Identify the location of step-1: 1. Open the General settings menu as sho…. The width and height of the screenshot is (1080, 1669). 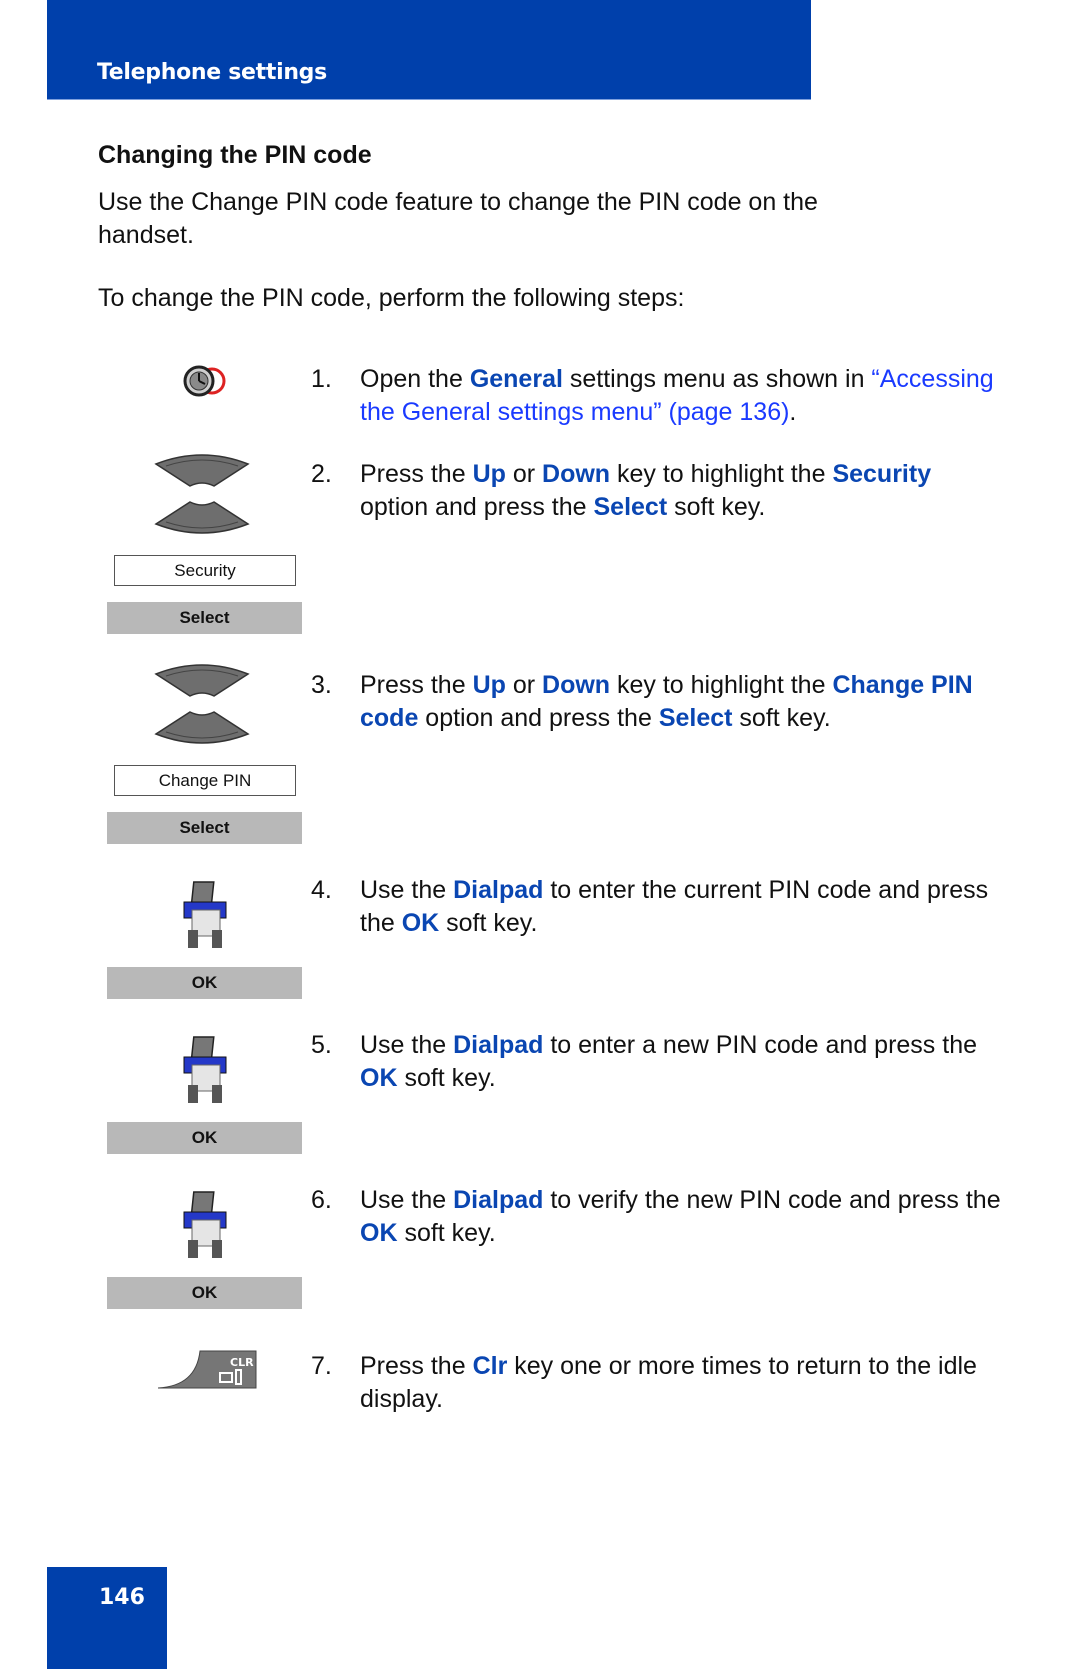
(656, 396).